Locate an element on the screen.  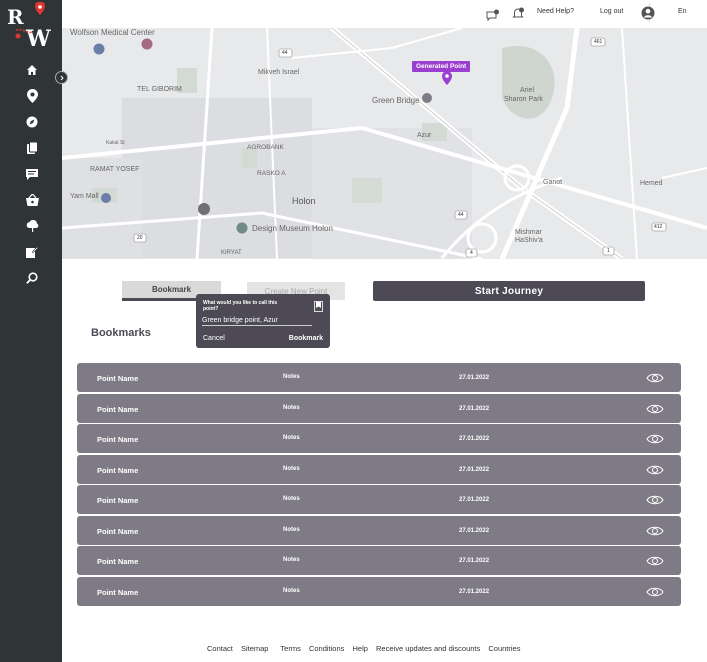
map-label-mishmar: Mishmar is located at coordinates (528, 232).